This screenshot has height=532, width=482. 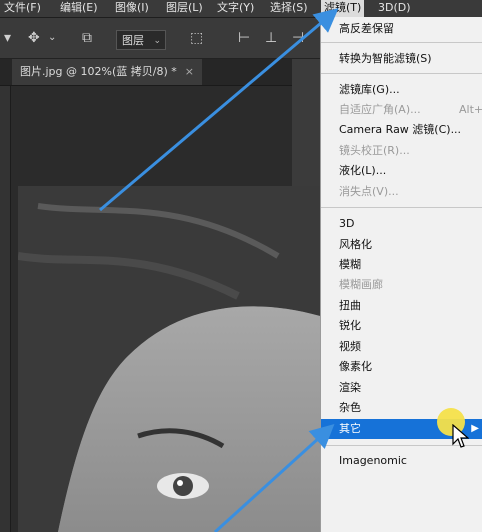 I want to click on menu-3d: 3D(D), so click(x=394, y=8).